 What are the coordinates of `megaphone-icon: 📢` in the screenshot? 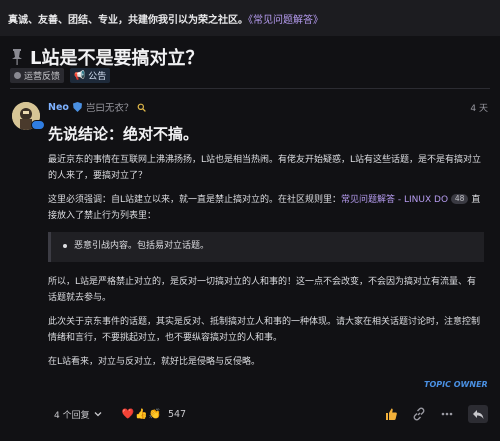 It's located at (80, 75).